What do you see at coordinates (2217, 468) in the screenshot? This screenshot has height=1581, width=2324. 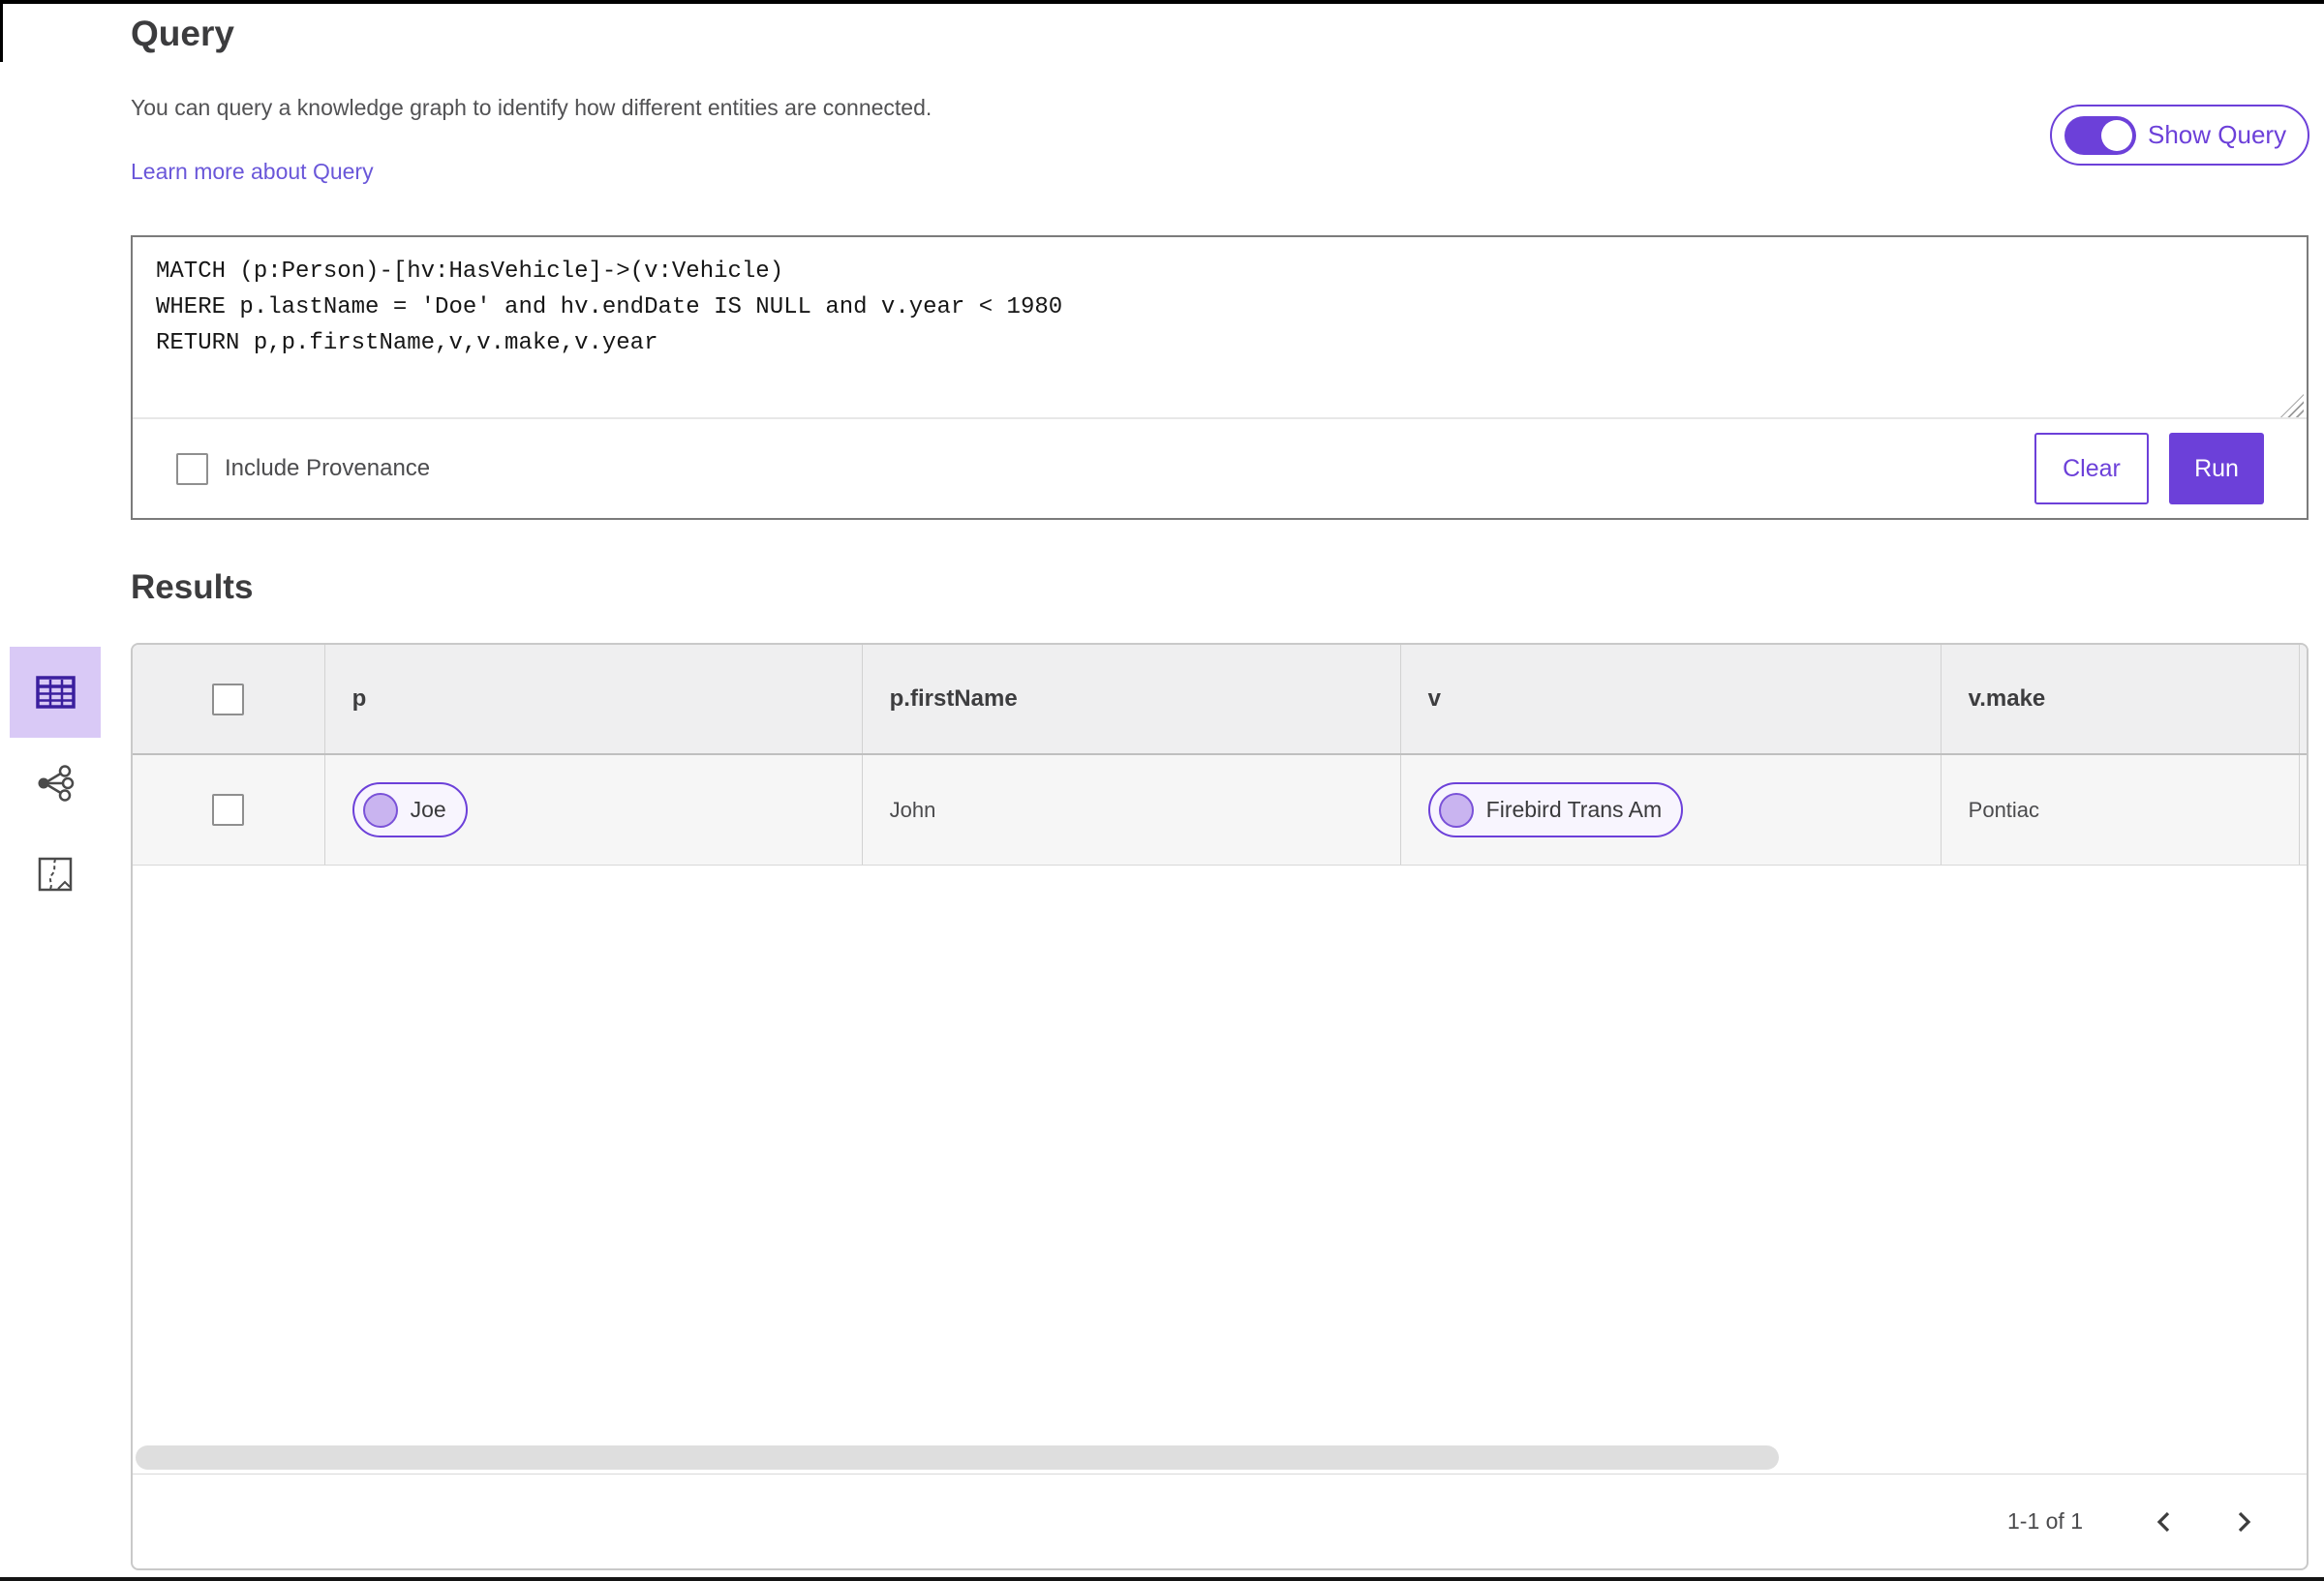 I see `run-button: Run` at bounding box center [2217, 468].